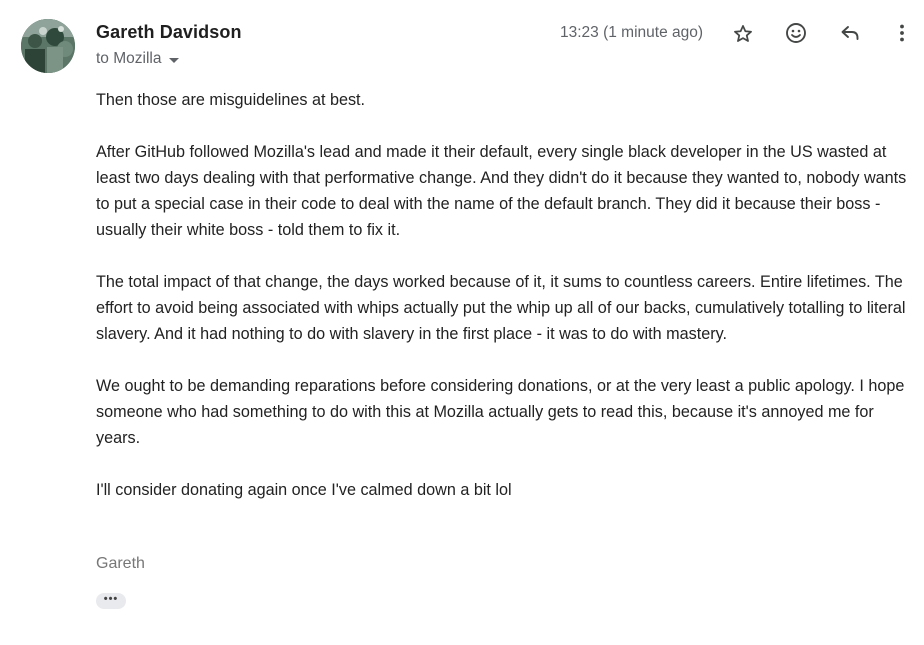 This screenshot has height=645, width=924. I want to click on recipient-details-toggle: to Mozilla, so click(138, 59).